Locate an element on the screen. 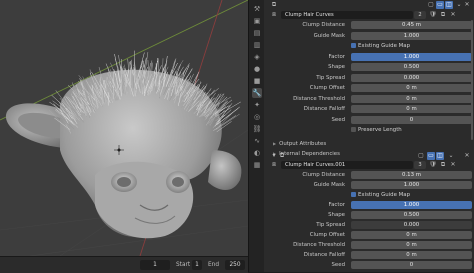 The height and width of the screenshot is (273, 474). modifier-icon: 🔧 is located at coordinates (257, 93).